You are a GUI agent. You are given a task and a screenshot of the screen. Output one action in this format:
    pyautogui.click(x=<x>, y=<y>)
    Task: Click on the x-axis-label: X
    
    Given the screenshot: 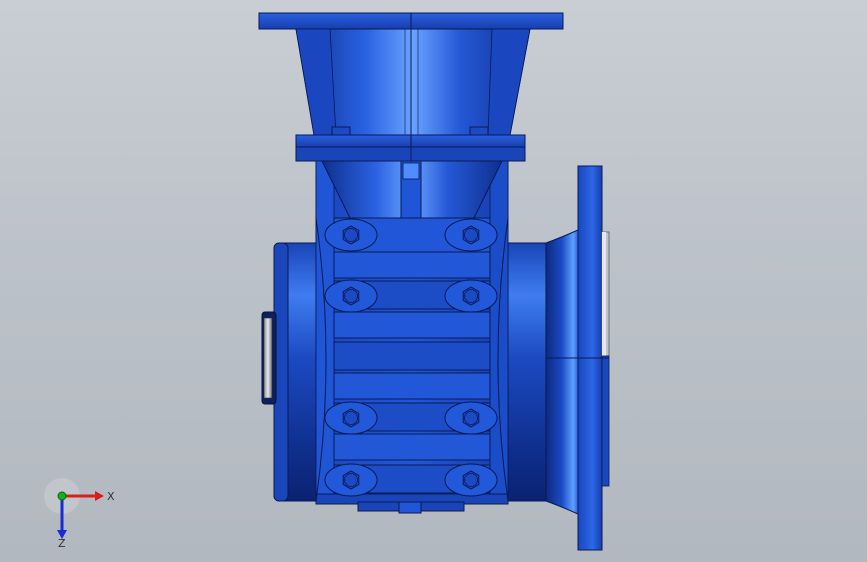 What is the action you would take?
    pyautogui.click(x=111, y=496)
    